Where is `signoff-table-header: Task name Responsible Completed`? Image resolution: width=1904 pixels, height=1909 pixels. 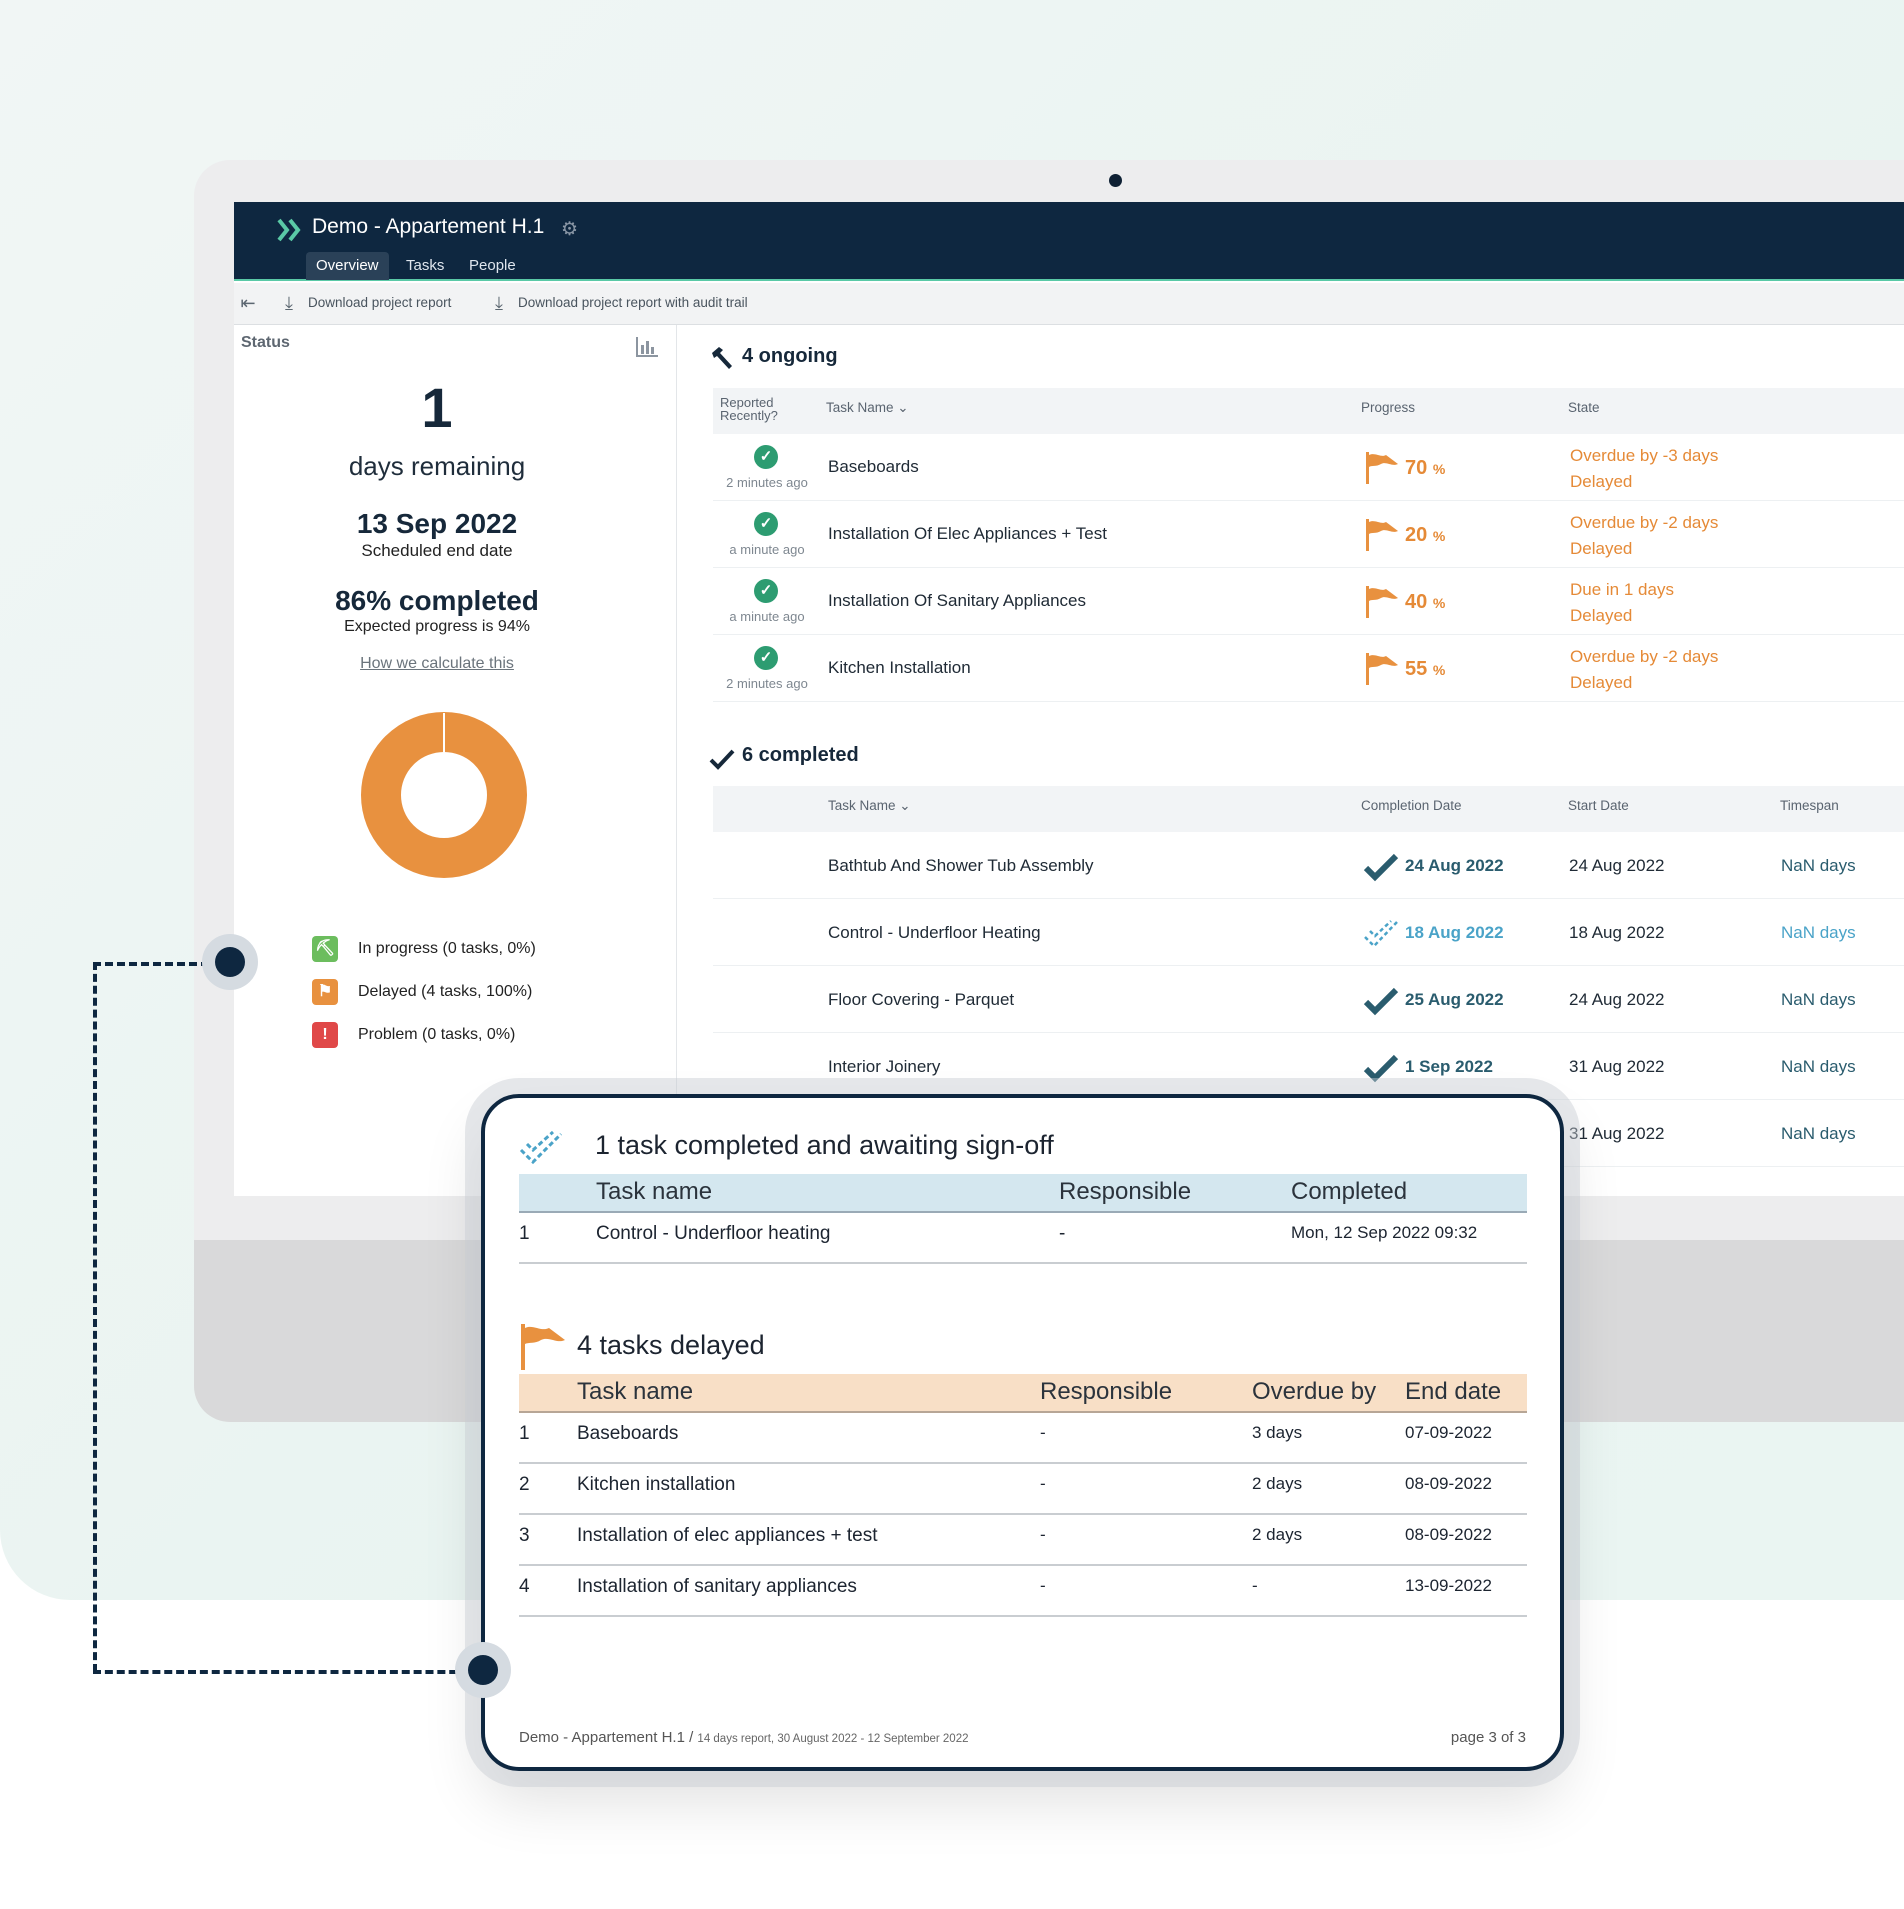
signoff-table-header: Task name Responsible Completed is located at coordinates (1023, 1193).